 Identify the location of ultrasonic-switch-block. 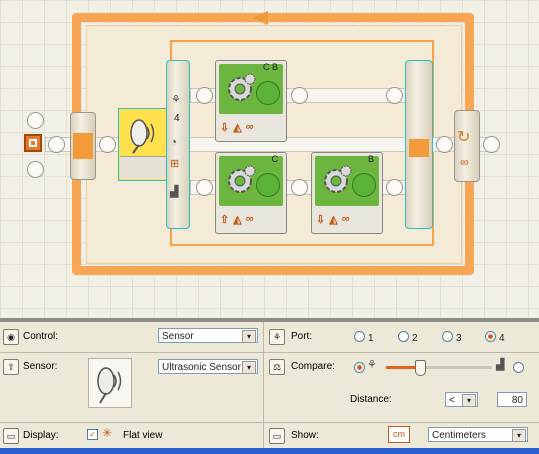
(143, 144).